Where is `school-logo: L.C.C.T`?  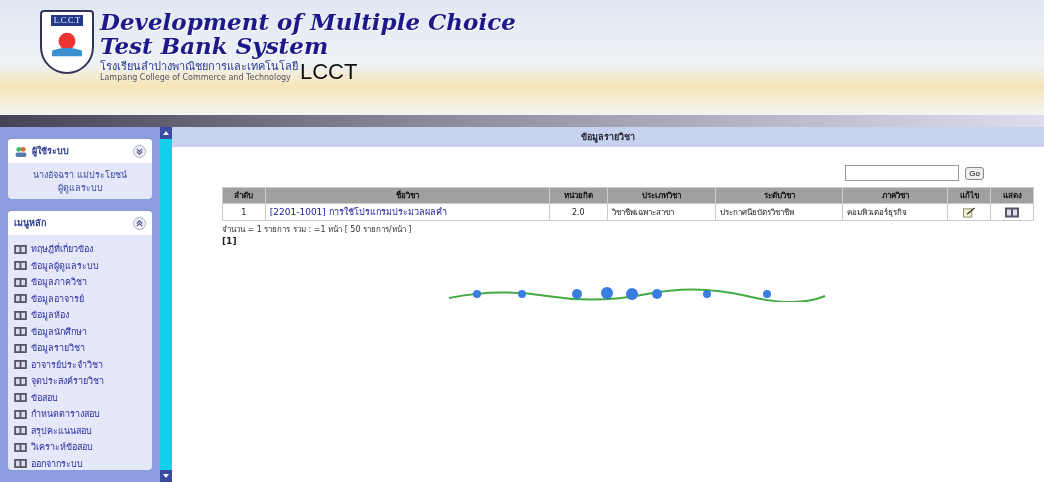
school-logo: L.C.C.T is located at coordinates (67, 42).